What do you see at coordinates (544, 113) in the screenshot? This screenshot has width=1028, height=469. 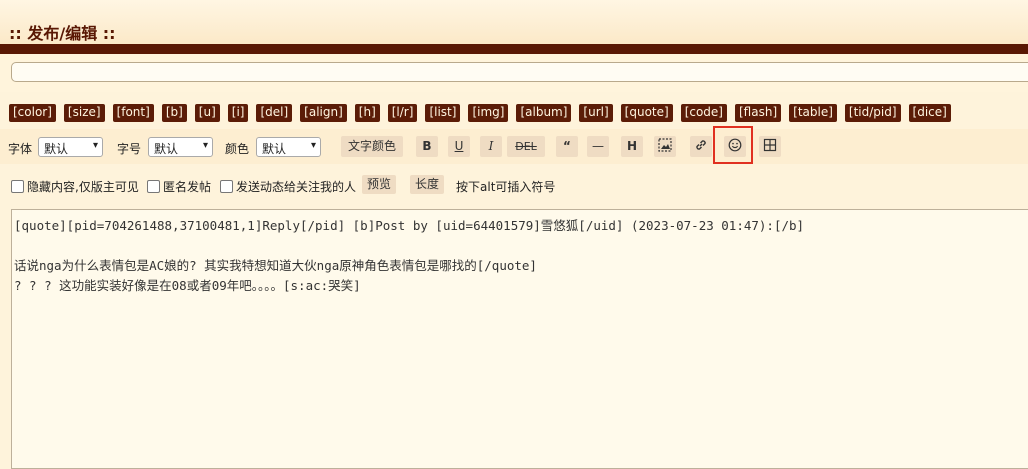 I see `bbcode-tag-button: [album]` at bounding box center [544, 113].